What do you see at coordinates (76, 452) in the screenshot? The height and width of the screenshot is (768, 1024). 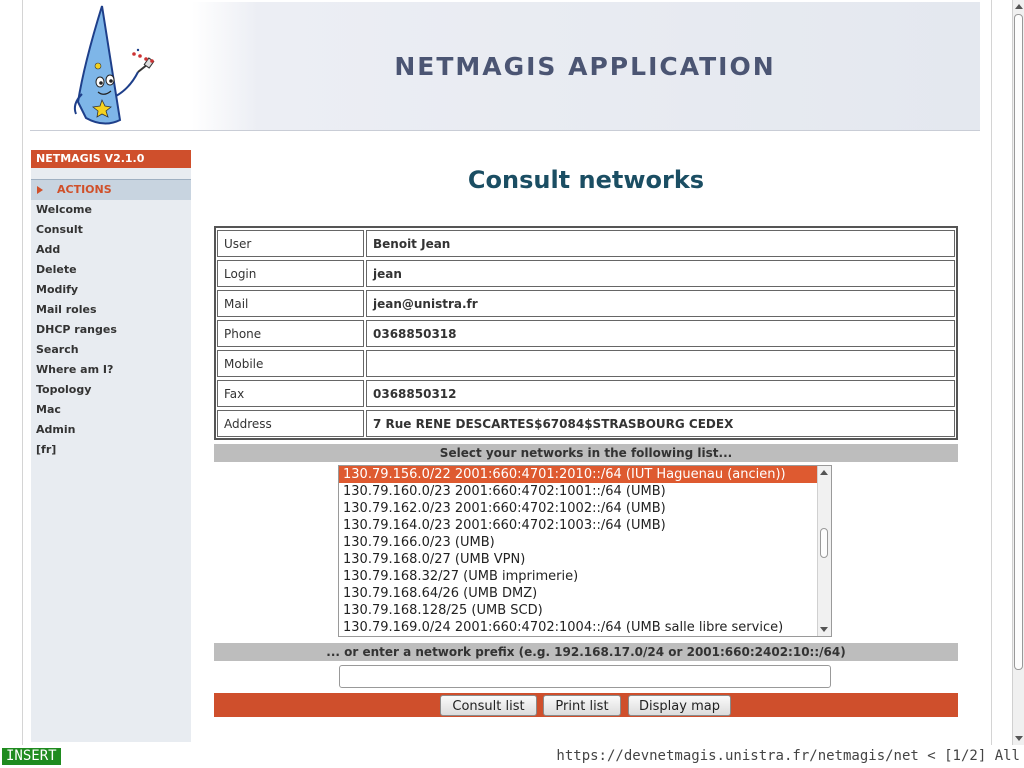 I see `sidebar-item-language-fr: [fr]` at bounding box center [76, 452].